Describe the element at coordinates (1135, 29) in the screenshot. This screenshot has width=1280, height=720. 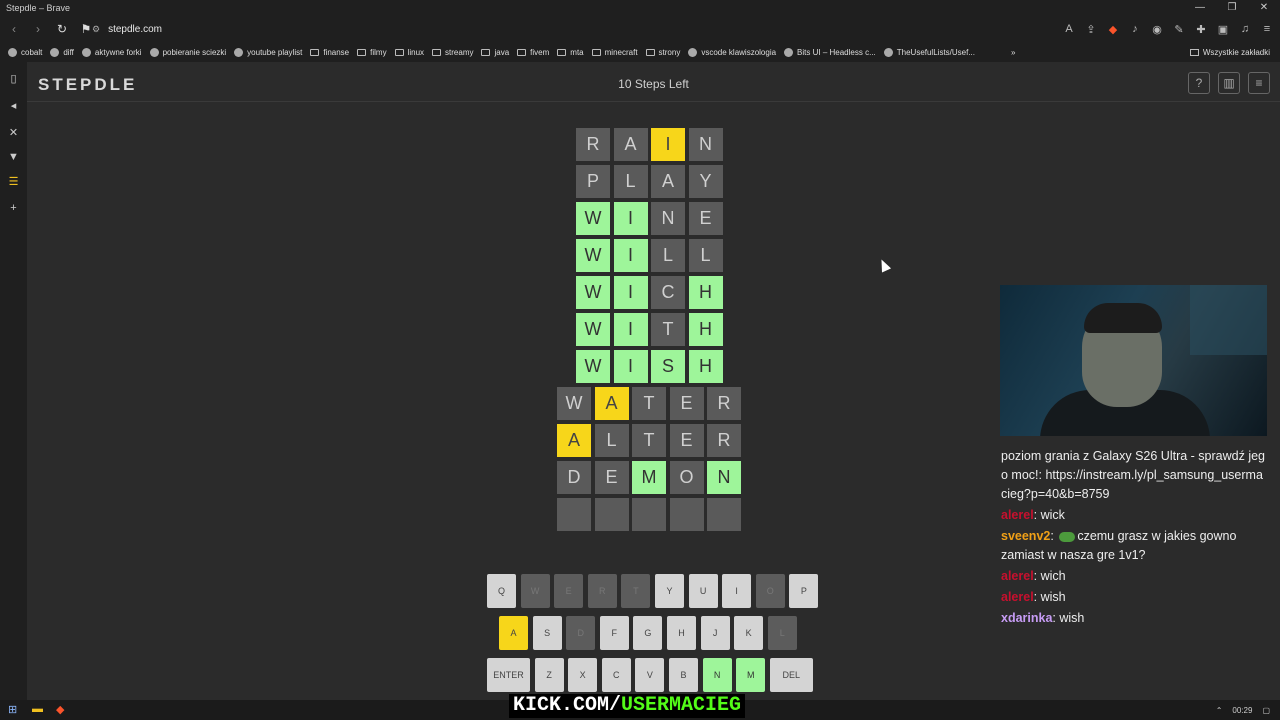
I see `extension-icon: ♪` at that location.